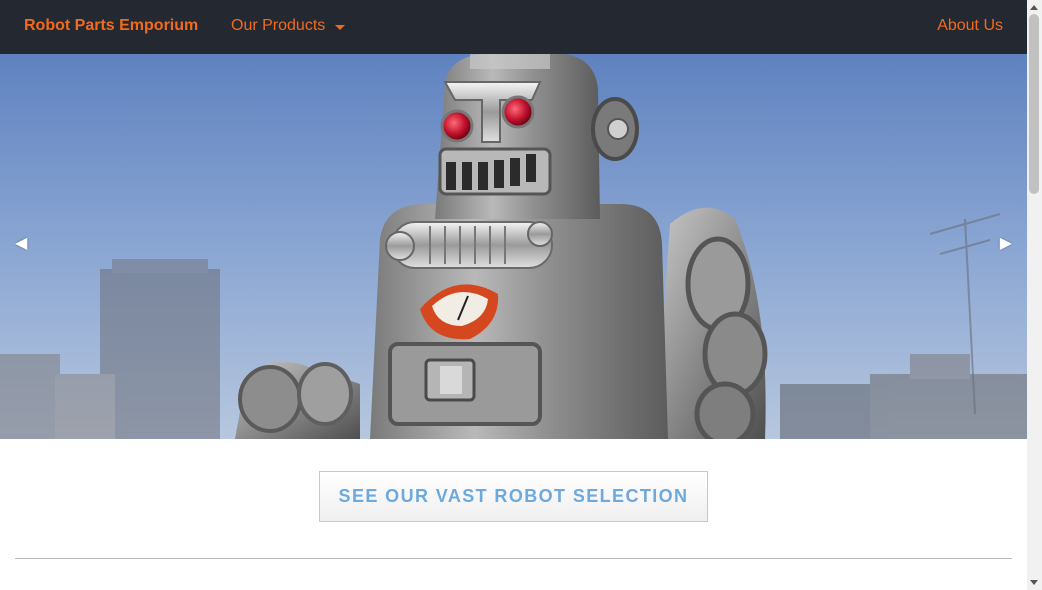 The width and height of the screenshot is (1042, 590). I want to click on section-divider, so click(513, 558).